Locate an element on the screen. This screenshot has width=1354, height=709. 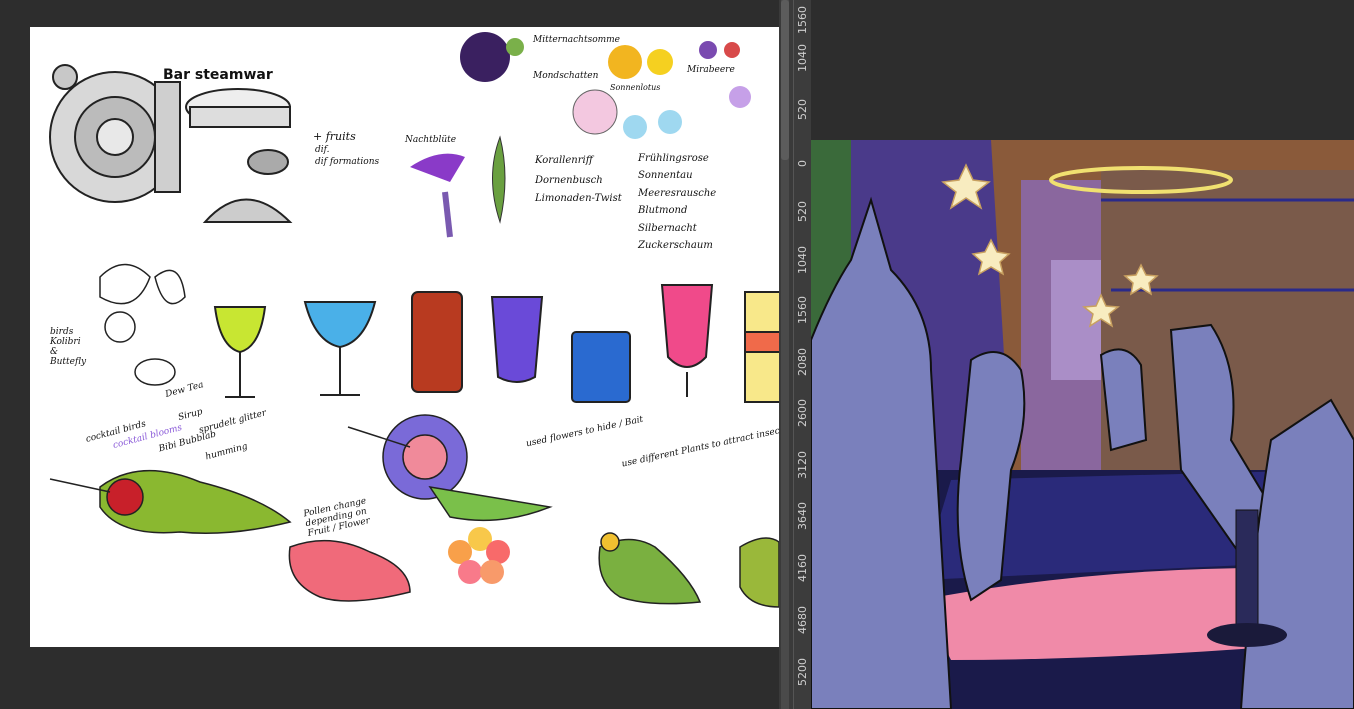
label-korallenriff: Korallenriff is located at coordinates (564, 160).